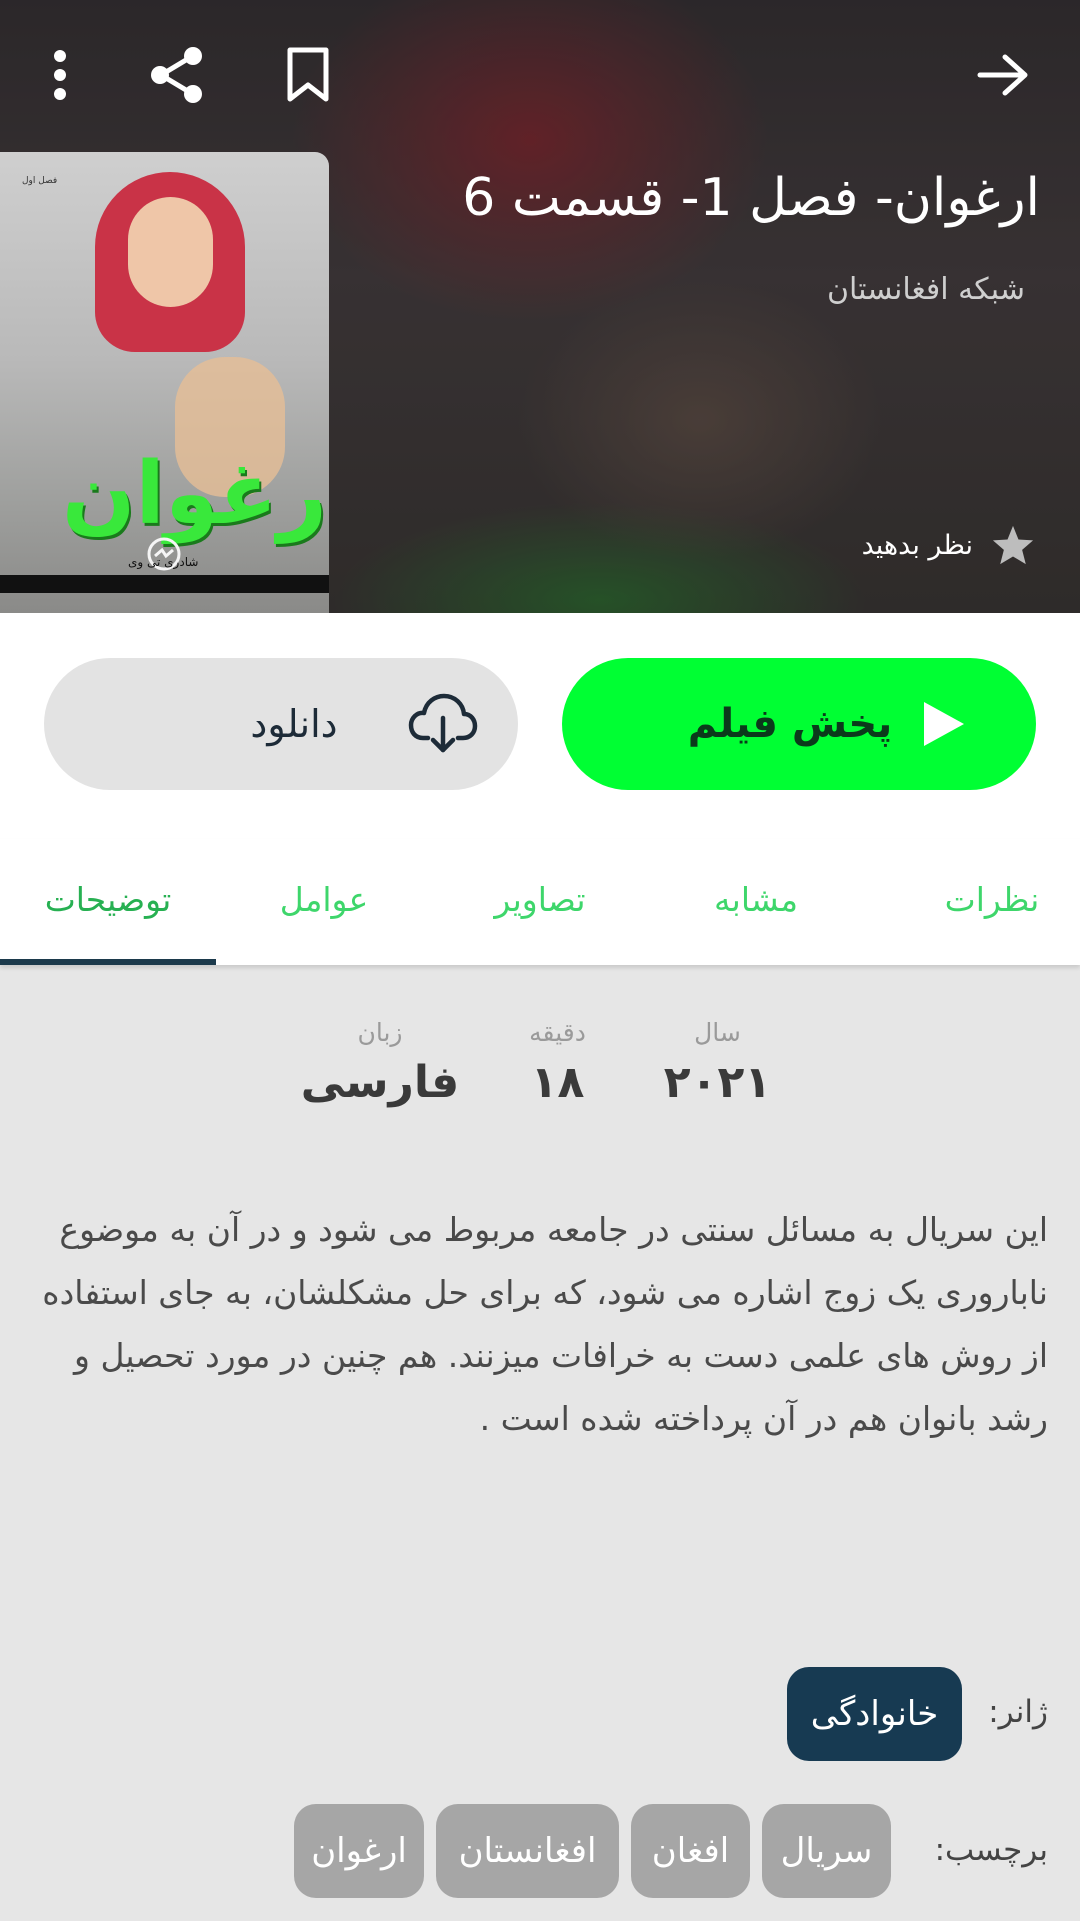 The image size is (1080, 1921). What do you see at coordinates (717, 1082) in the screenshot?
I see `stat-year-value: ۲۰۲۱` at bounding box center [717, 1082].